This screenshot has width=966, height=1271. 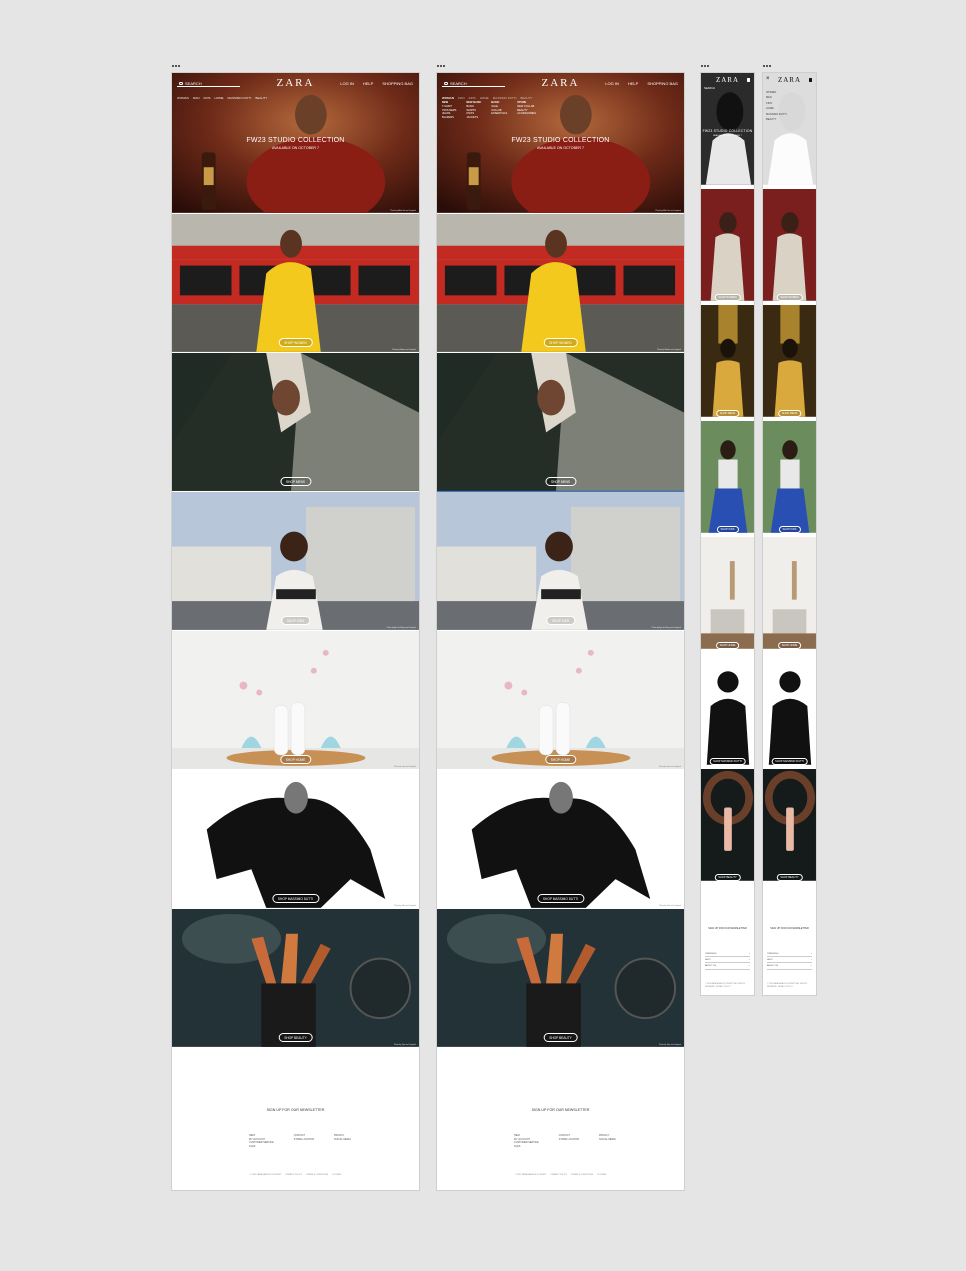 I want to click on home-section: SHOP HOME Photo by Jana on Unsplash, so click(x=295, y=700).